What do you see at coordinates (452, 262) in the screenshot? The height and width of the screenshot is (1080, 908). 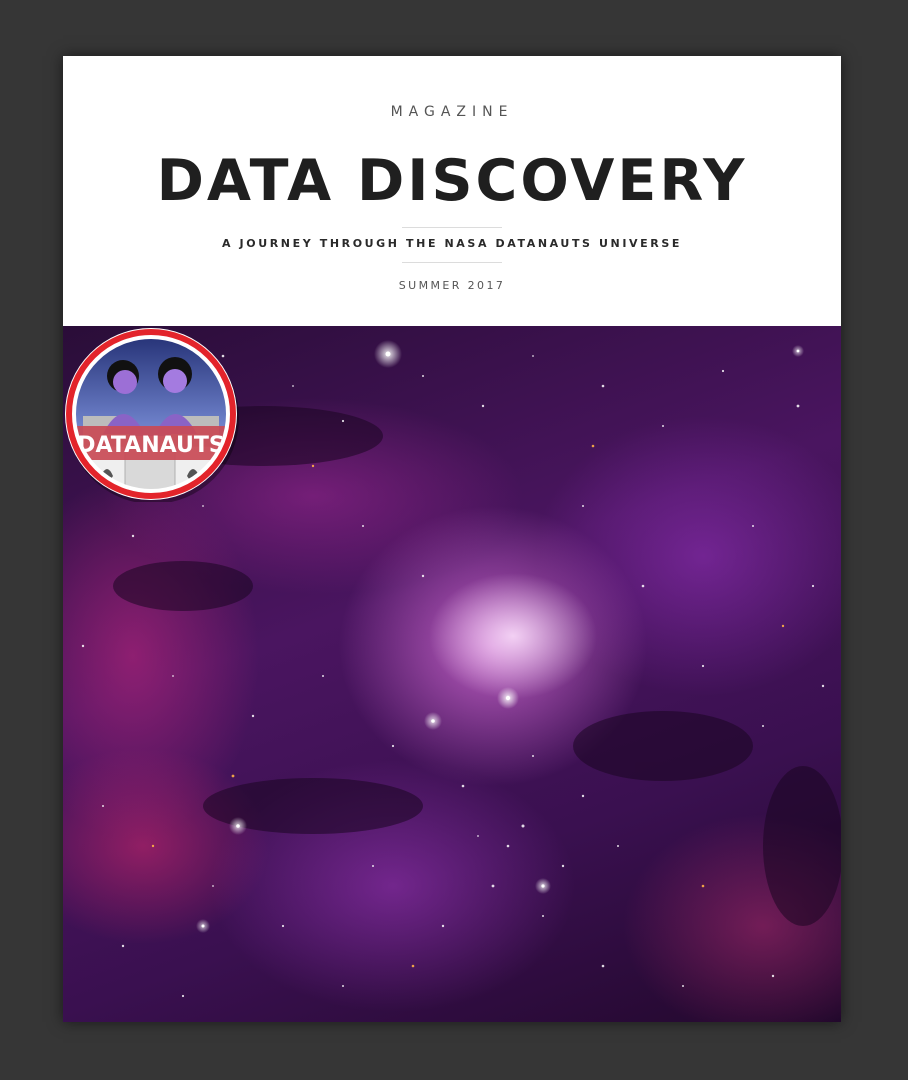 I see `divider-bottom` at bounding box center [452, 262].